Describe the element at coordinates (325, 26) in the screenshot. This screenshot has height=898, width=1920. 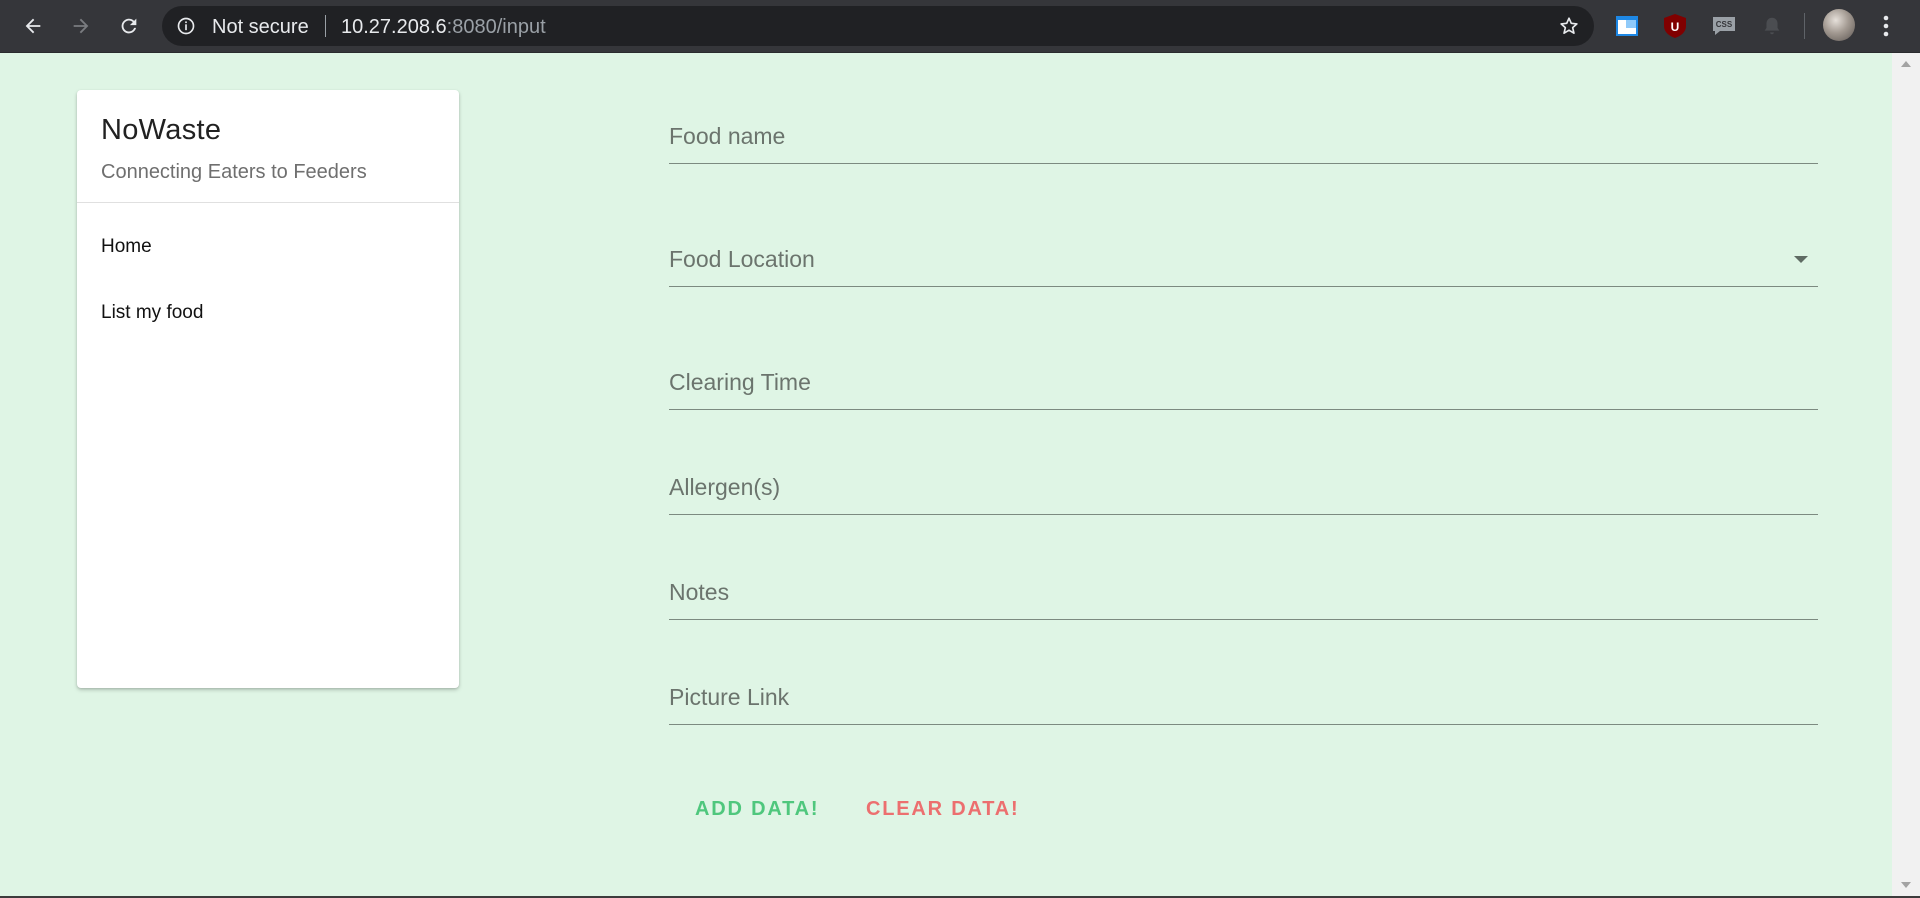
I see `address-separator` at that location.